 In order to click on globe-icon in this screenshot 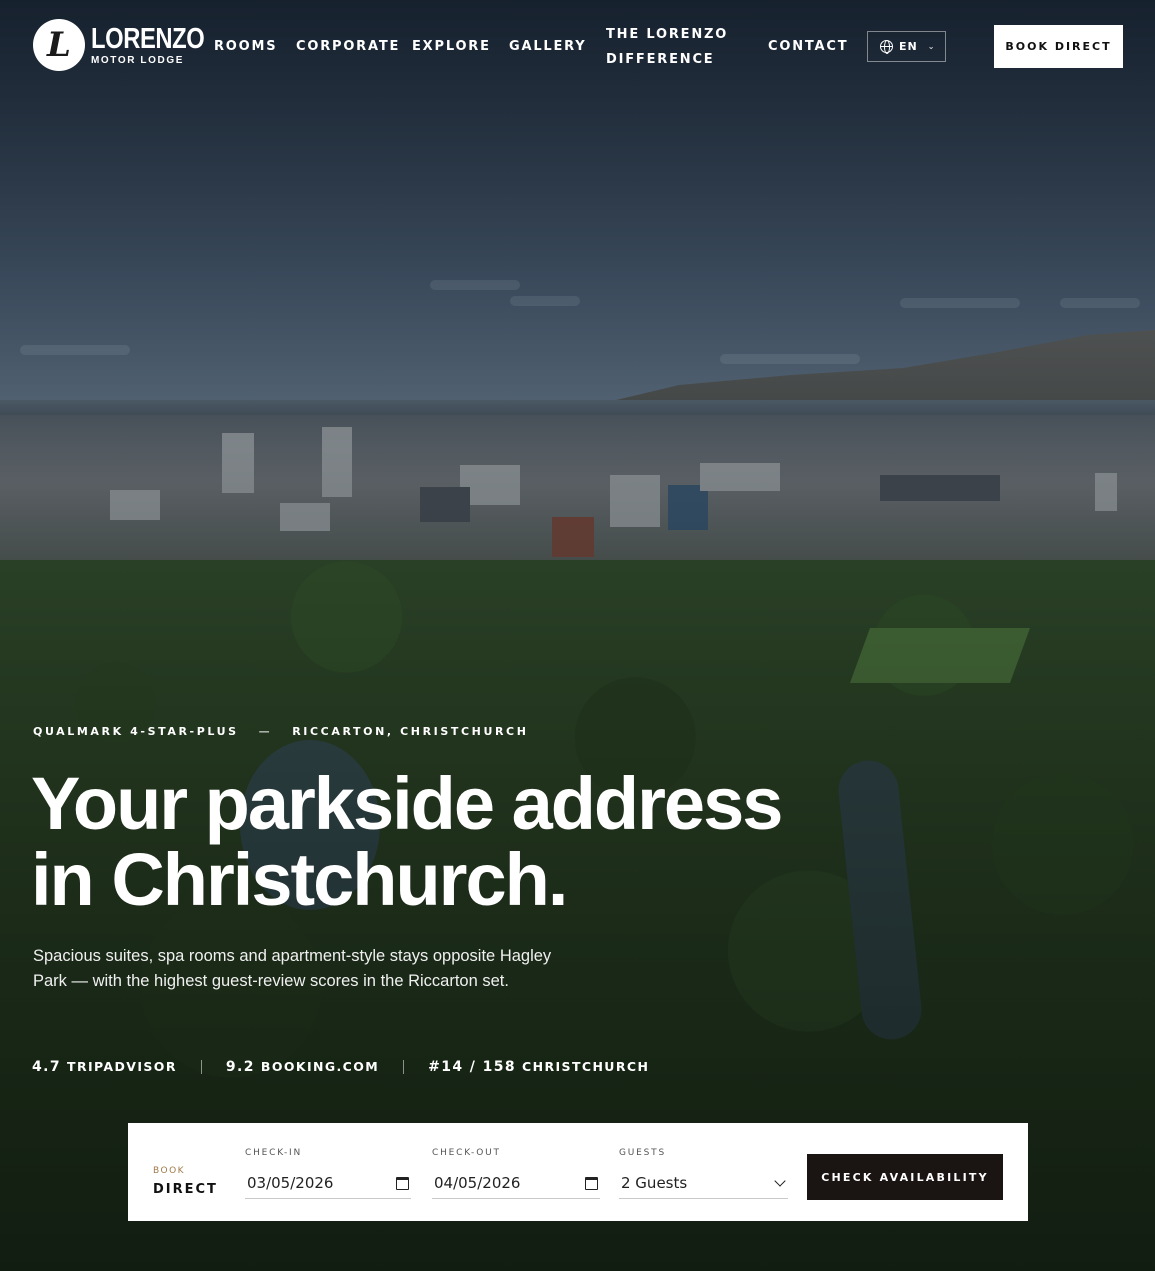, I will do `click(886, 47)`.